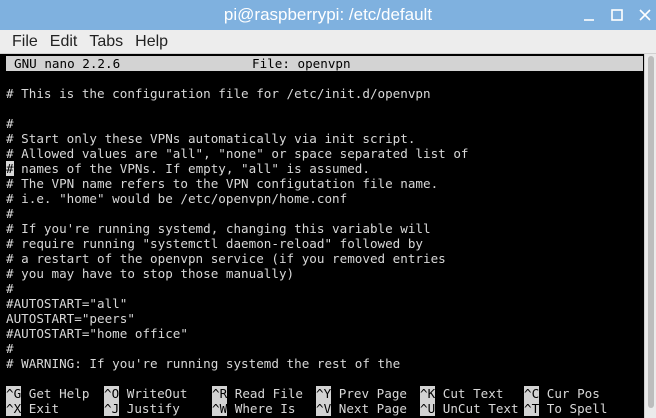 This screenshot has height=418, width=656. What do you see at coordinates (369, 408) in the screenshot?
I see `shortcut-label: Next Page` at bounding box center [369, 408].